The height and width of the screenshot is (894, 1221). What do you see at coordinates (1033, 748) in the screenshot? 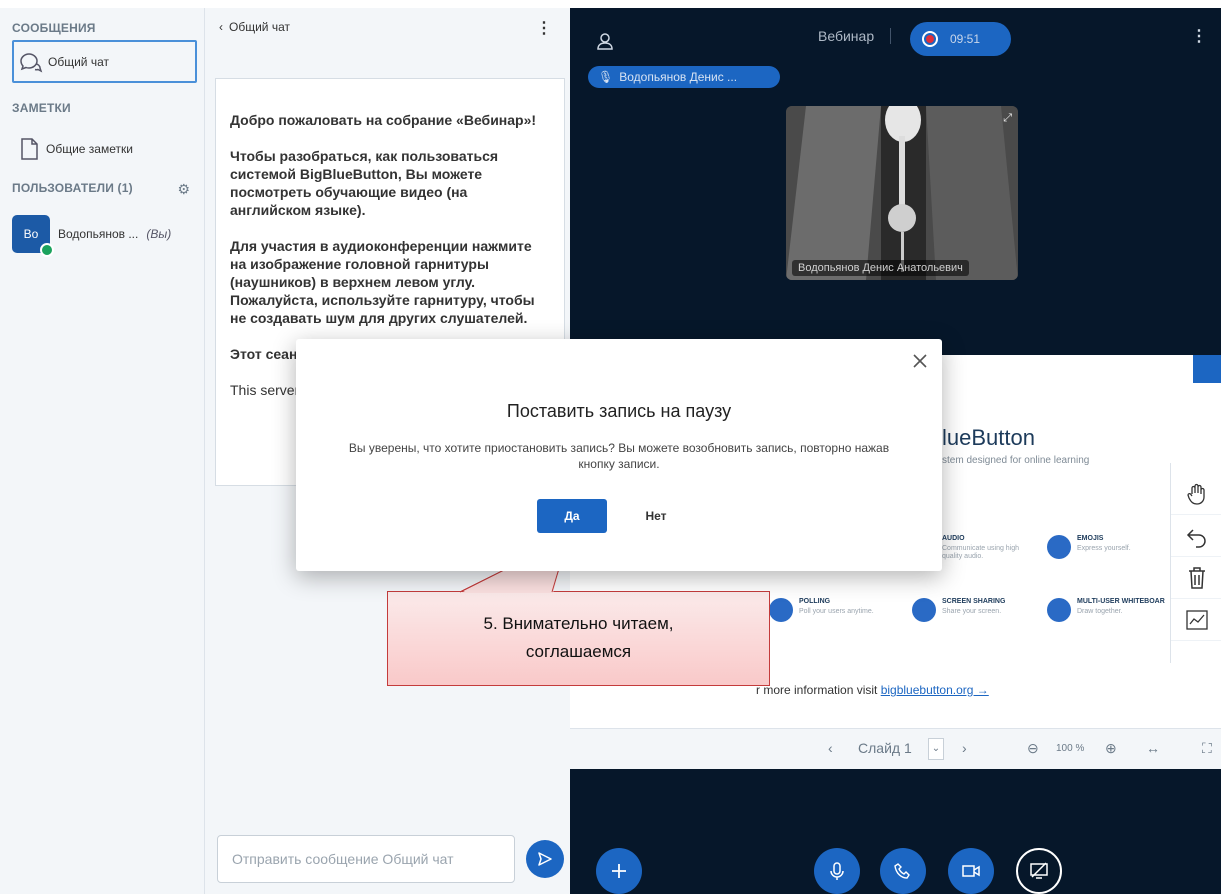
I see `zoom-out-icon: ⊖` at bounding box center [1033, 748].